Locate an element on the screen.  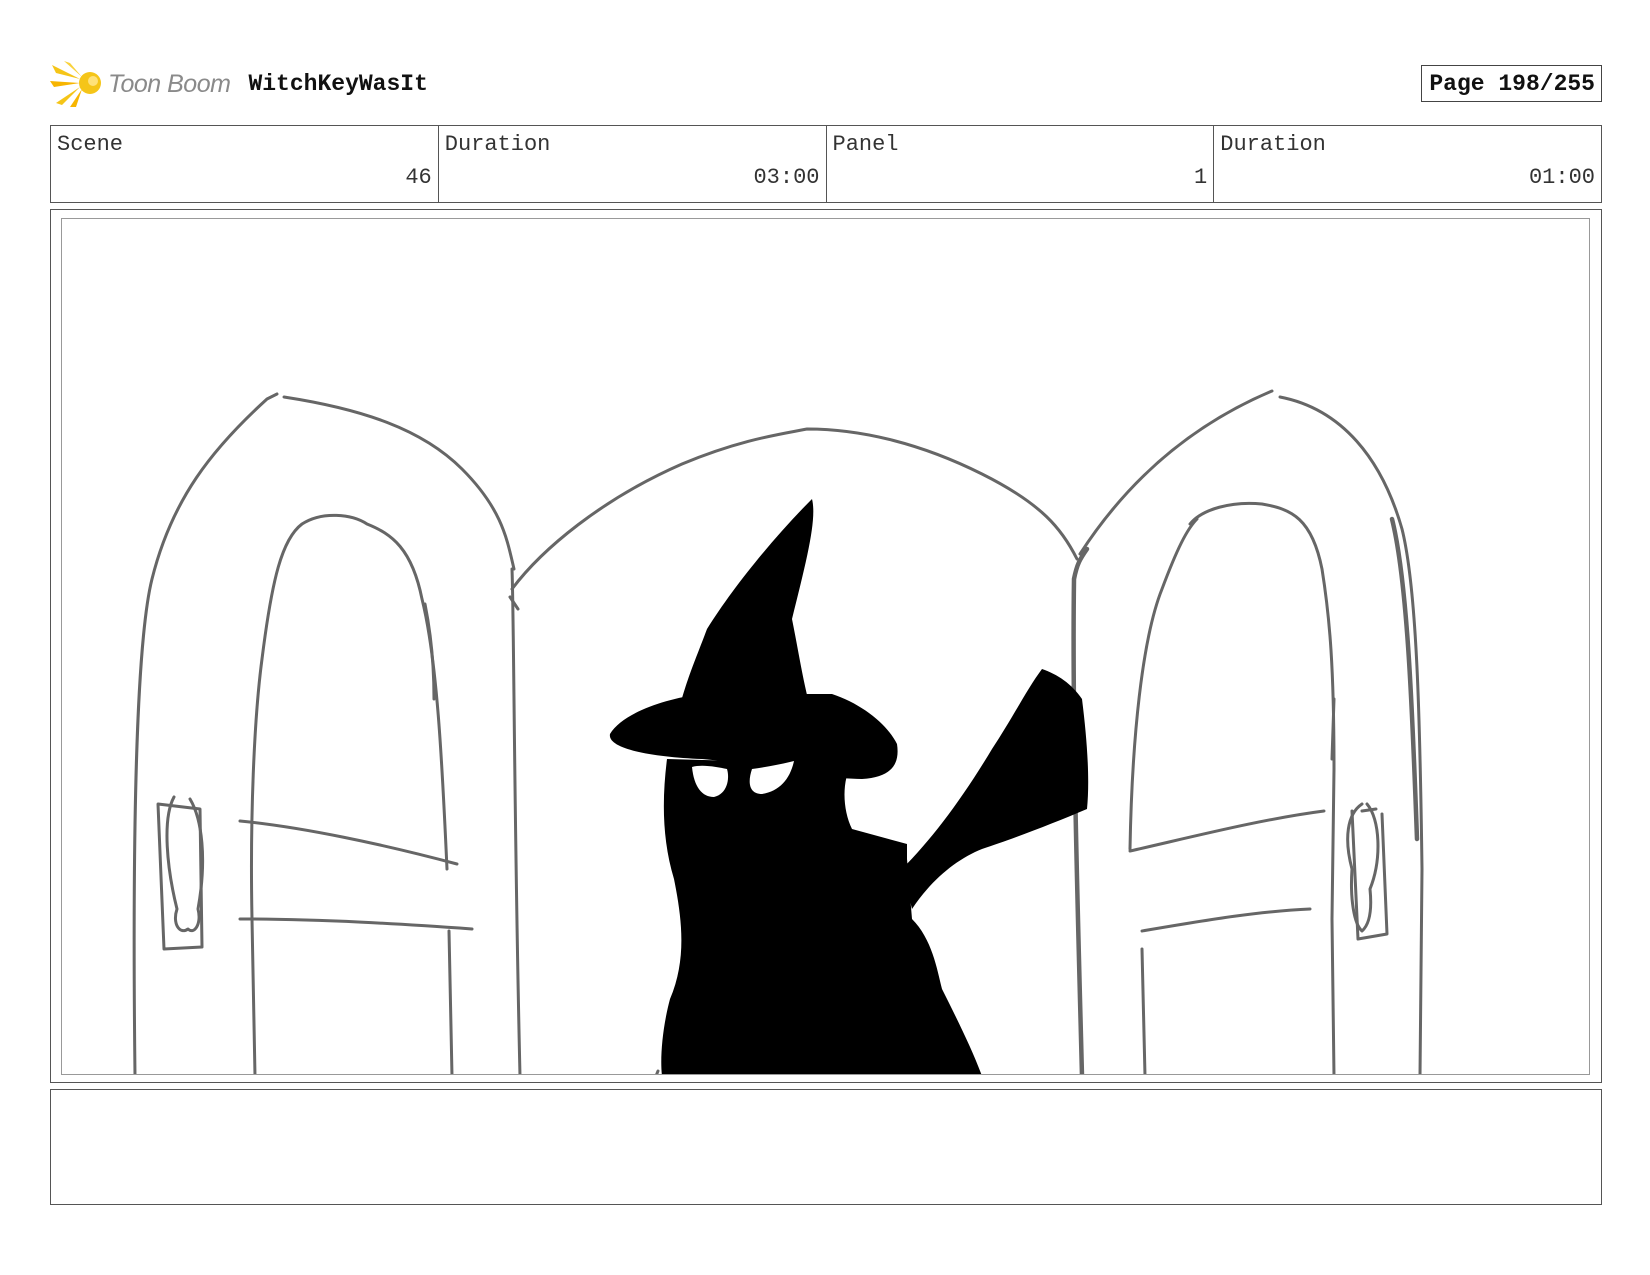
panel-cell: Panel 1 is located at coordinates (1021, 164).